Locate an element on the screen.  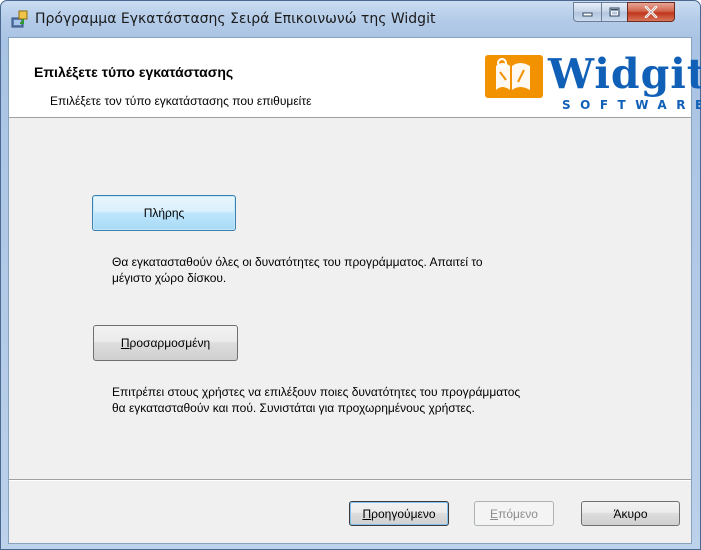
back-button: Προηγούμενο is located at coordinates (399, 513).